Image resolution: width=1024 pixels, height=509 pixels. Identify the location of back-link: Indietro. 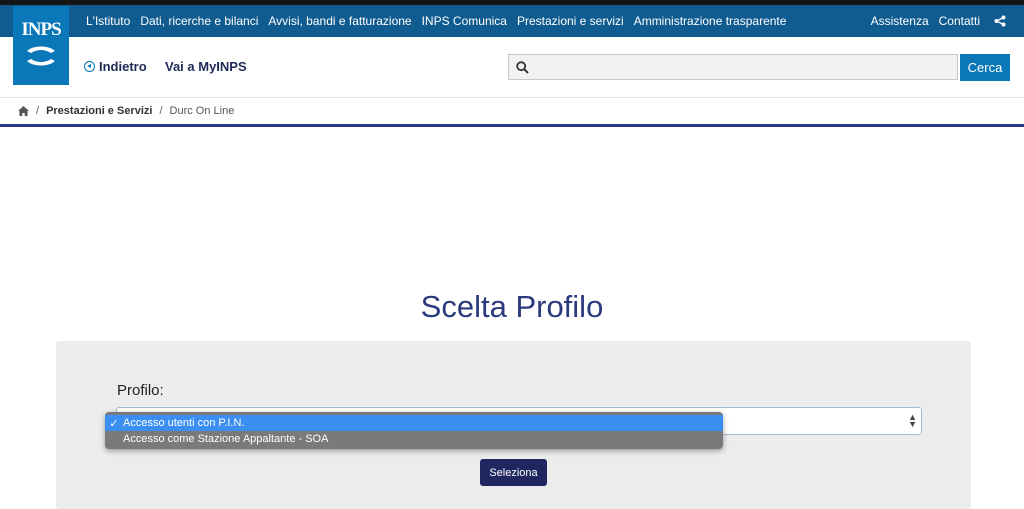
(115, 66).